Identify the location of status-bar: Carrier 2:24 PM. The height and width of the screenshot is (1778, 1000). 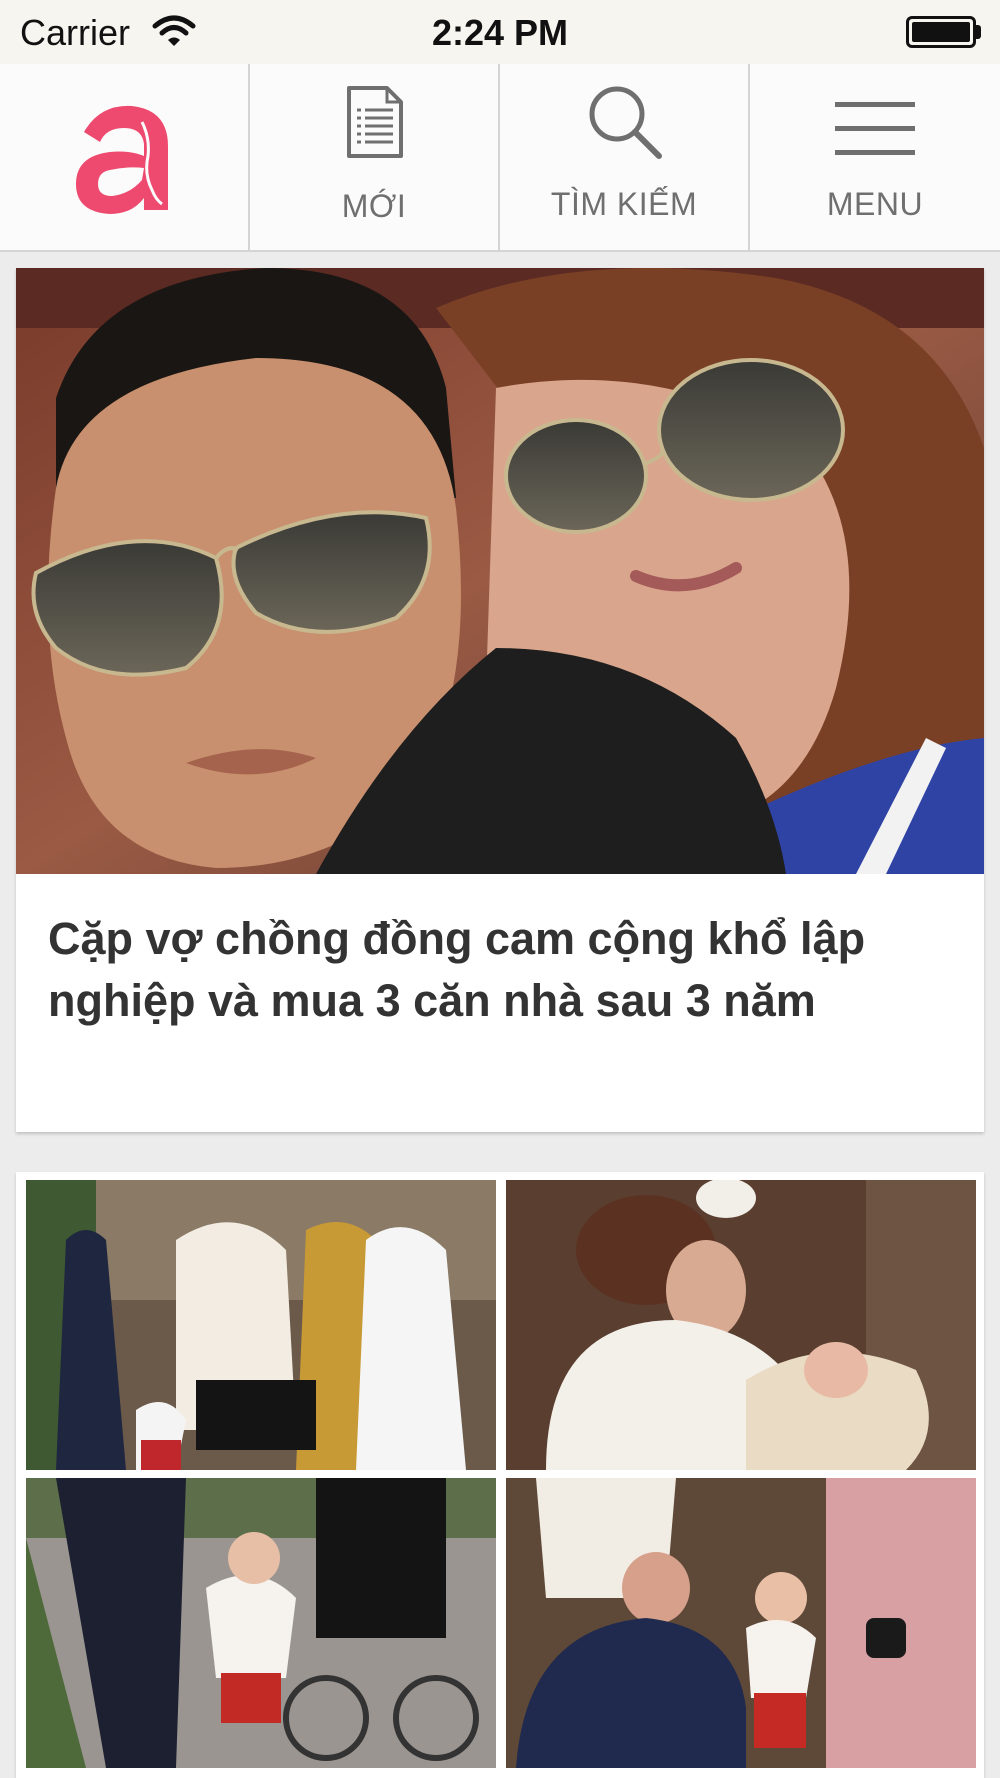
(500, 32).